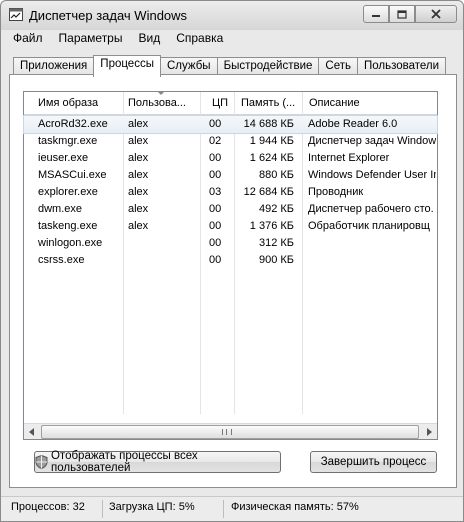 The height and width of the screenshot is (522, 464). What do you see at coordinates (152, 507) in the screenshot?
I see `status-cpu-usage: Загрузка ЦП: 5%` at bounding box center [152, 507].